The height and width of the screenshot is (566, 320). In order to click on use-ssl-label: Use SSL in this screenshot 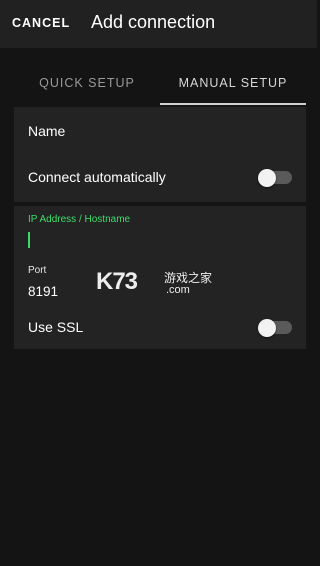, I will do `click(56, 327)`.